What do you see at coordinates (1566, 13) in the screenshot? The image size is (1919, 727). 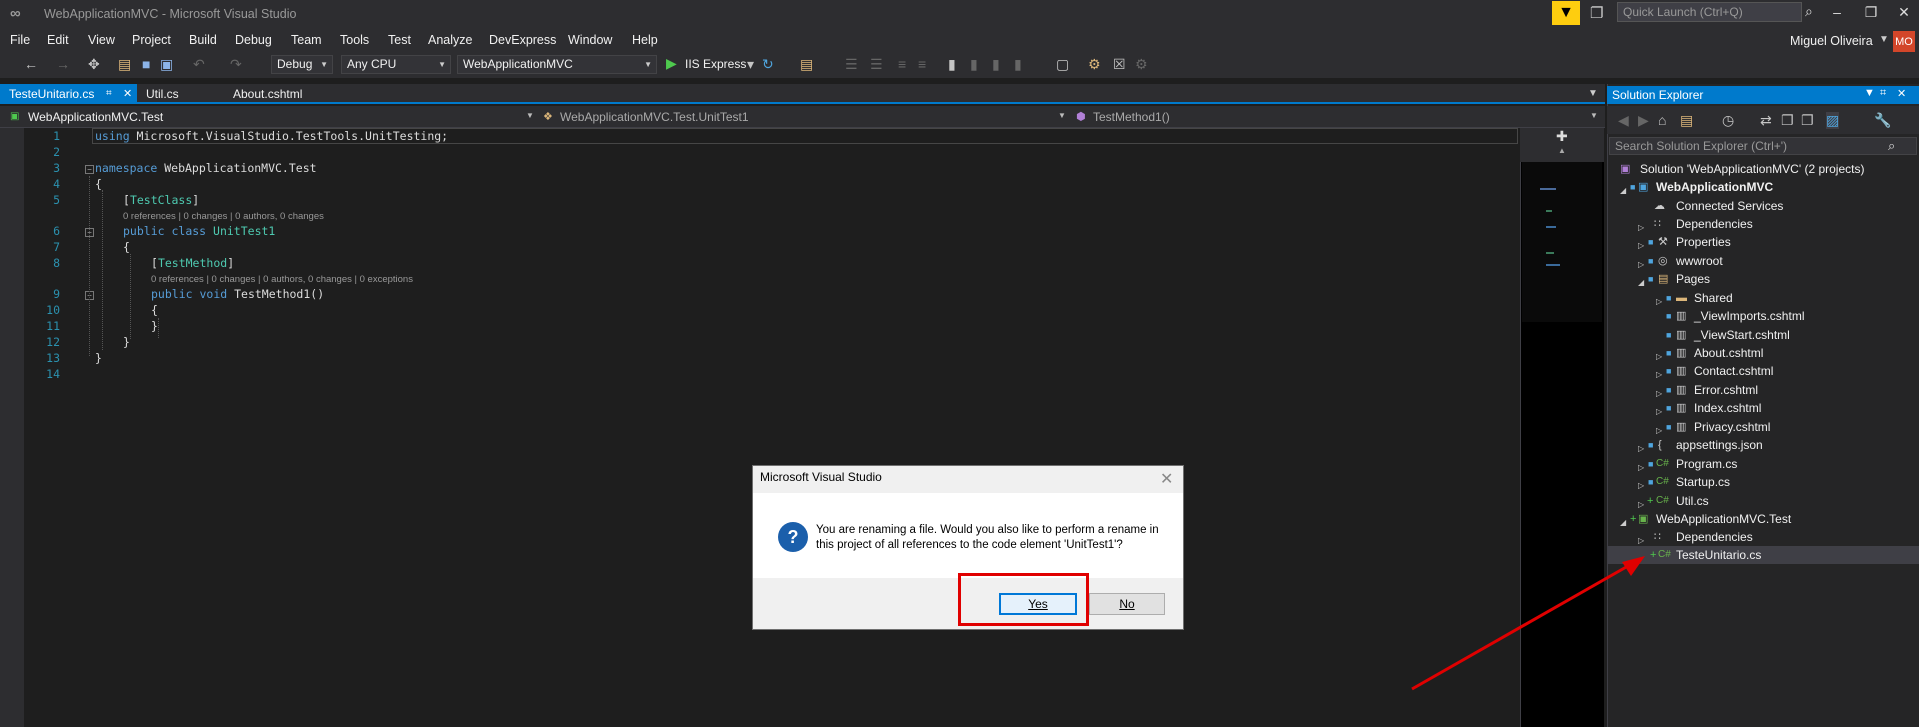 I see `notifications-filter-icon: ▼` at bounding box center [1566, 13].